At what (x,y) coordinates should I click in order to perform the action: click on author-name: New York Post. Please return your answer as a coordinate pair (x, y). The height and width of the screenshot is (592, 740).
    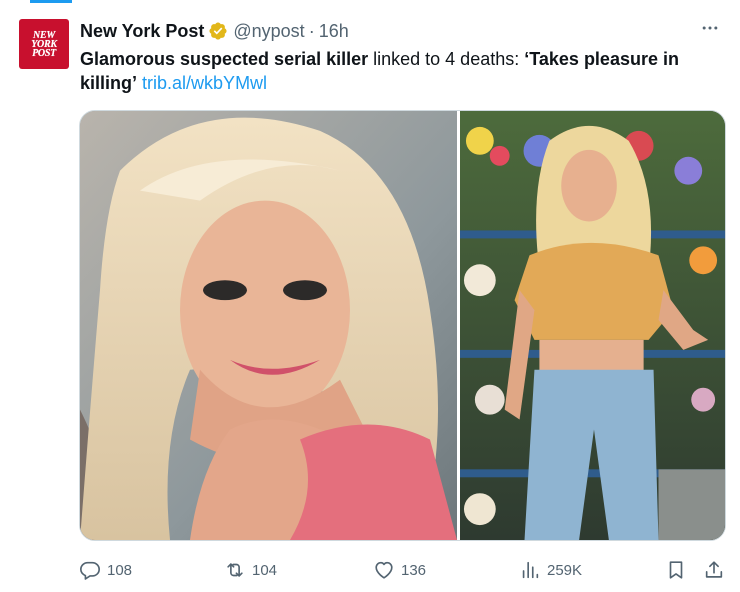
    Looking at the image, I should click on (142, 31).